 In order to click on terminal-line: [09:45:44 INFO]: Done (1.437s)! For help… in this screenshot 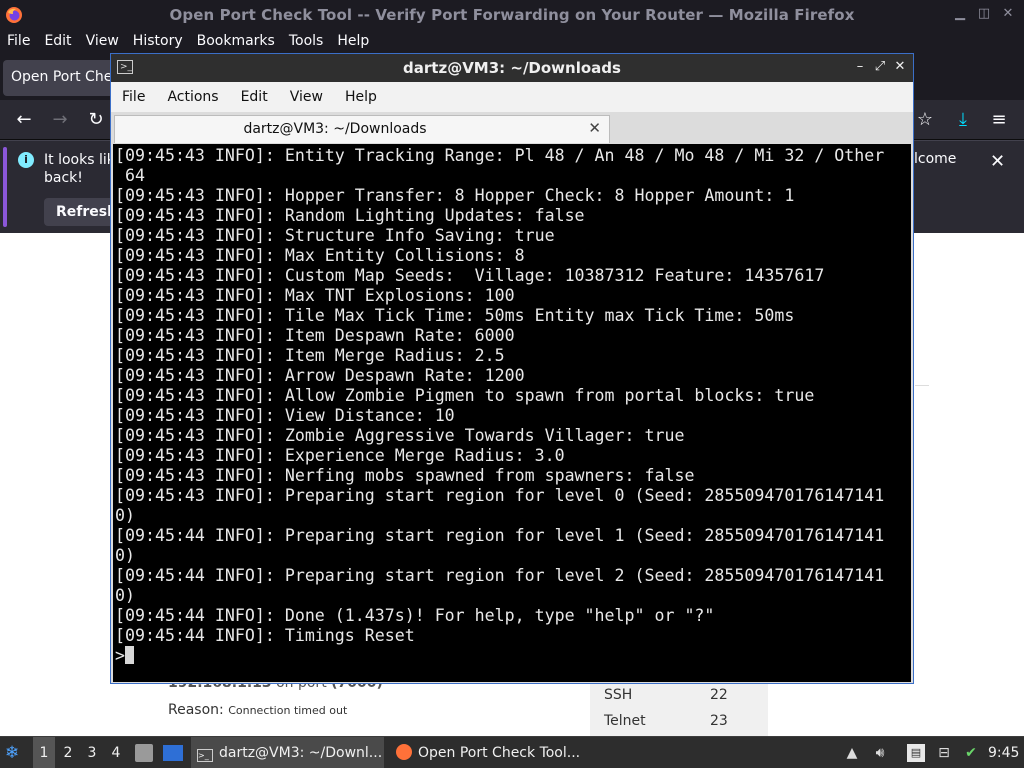, I will do `click(415, 615)`.